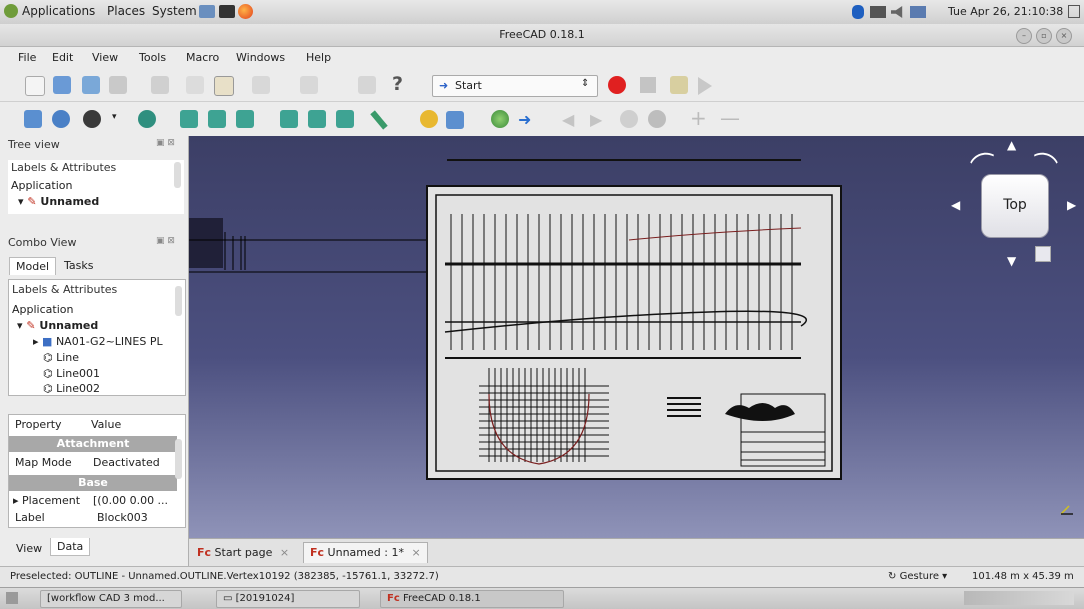 This screenshot has height=609, width=1084. Describe the element at coordinates (57, 325) in the screenshot. I see `model-doc-unnamed: ▾ ✎ Unnamed` at that location.